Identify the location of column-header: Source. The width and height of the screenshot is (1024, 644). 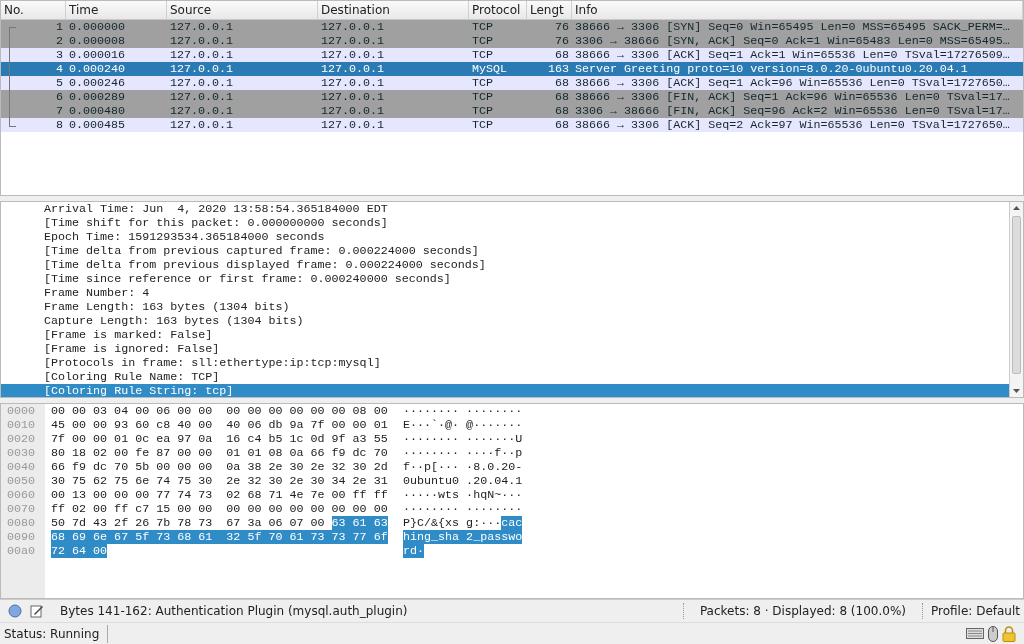
(242, 10).